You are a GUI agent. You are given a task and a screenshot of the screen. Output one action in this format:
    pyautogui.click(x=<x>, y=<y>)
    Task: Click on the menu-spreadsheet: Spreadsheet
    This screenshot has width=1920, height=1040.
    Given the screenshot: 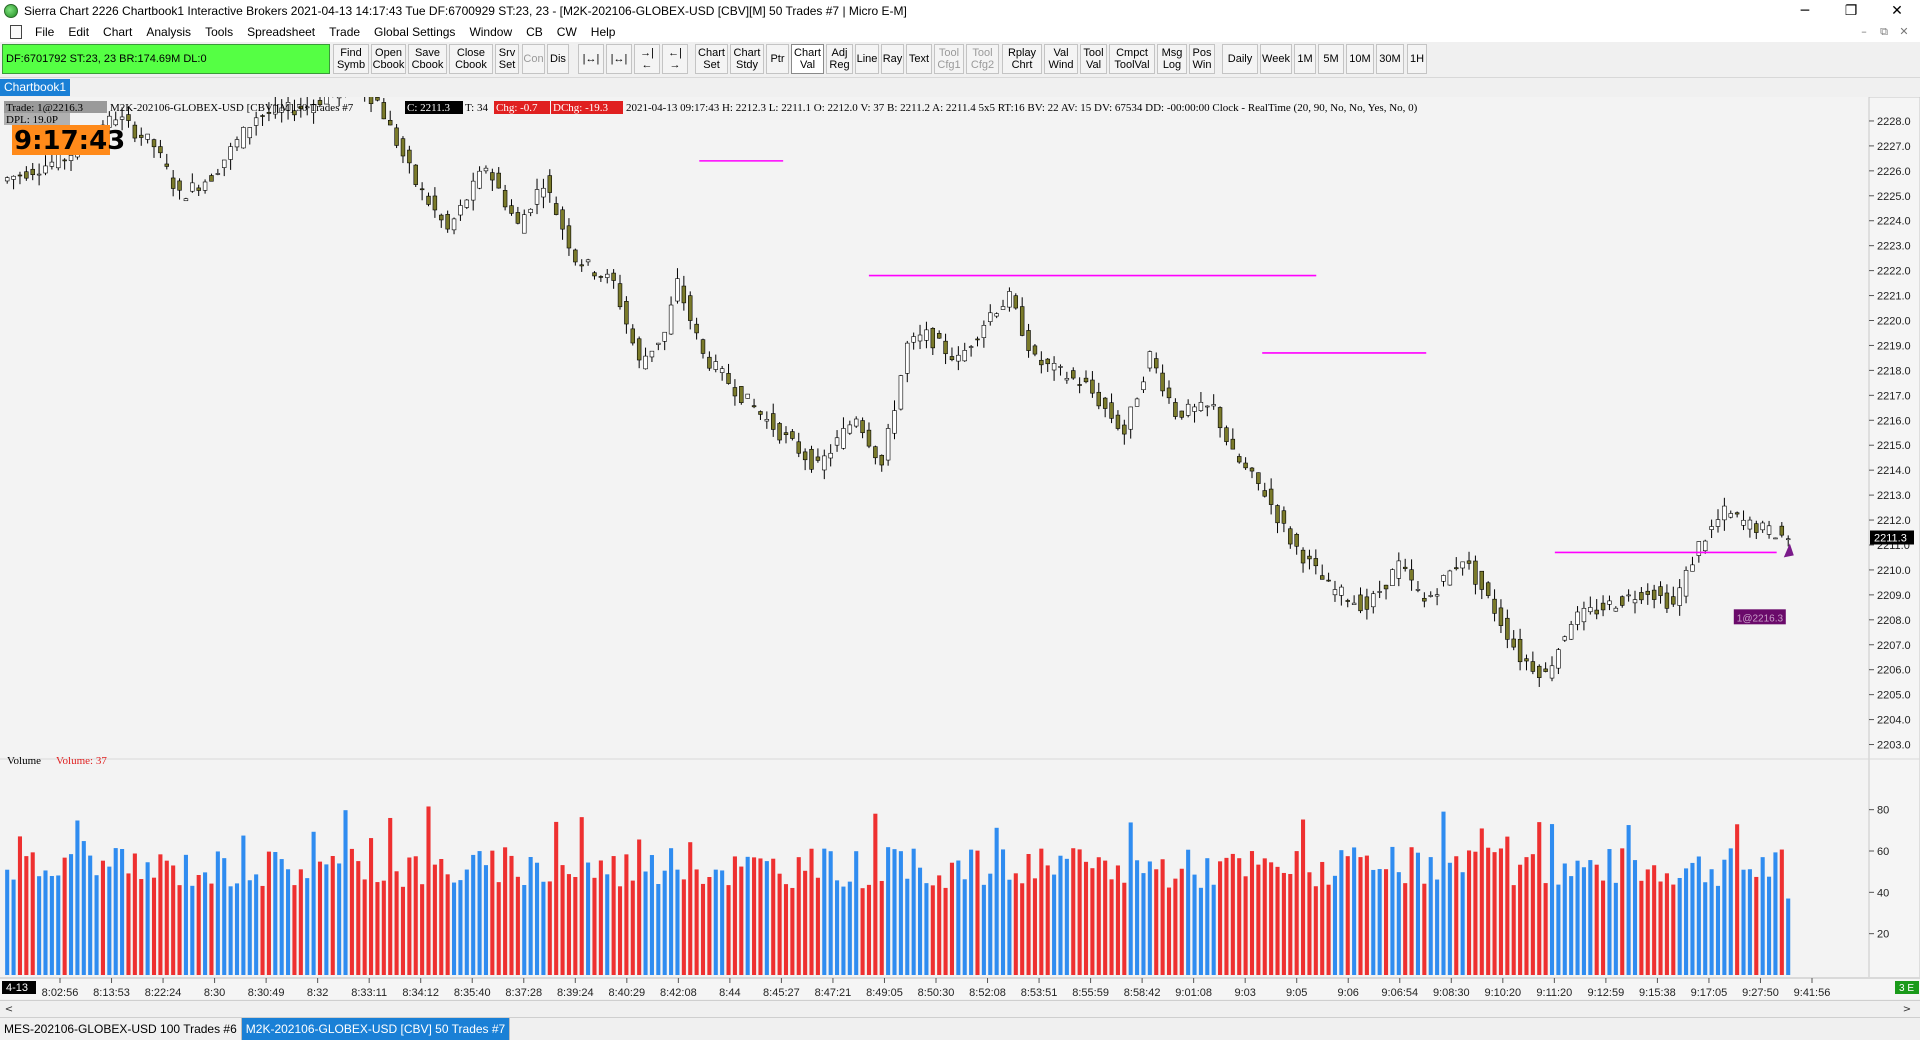 What is the action you would take?
    pyautogui.click(x=281, y=32)
    